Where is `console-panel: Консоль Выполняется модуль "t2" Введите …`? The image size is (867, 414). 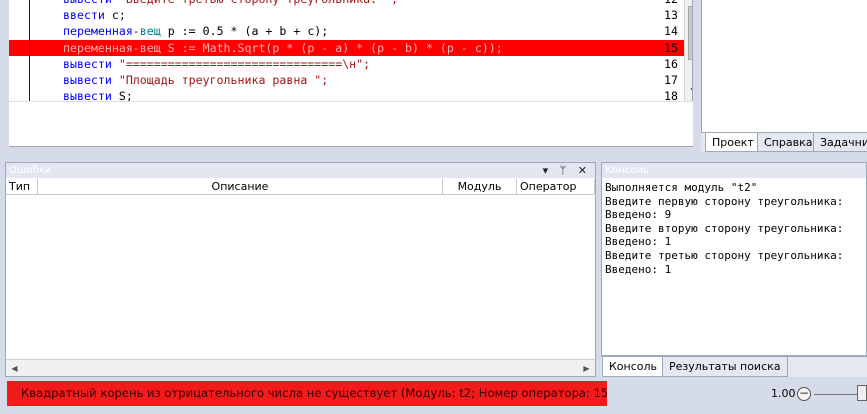
console-panel: Консоль Выполняется модуль "t2" Введите … is located at coordinates (734, 259).